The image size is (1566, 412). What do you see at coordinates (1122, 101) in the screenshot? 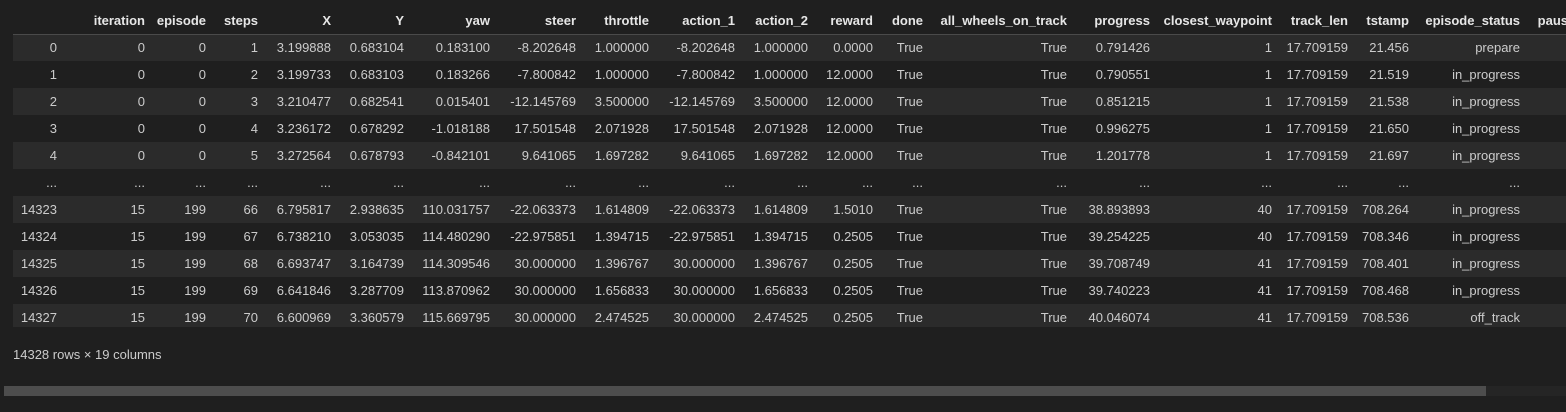
I see `table-cell: 0.851215` at bounding box center [1122, 101].